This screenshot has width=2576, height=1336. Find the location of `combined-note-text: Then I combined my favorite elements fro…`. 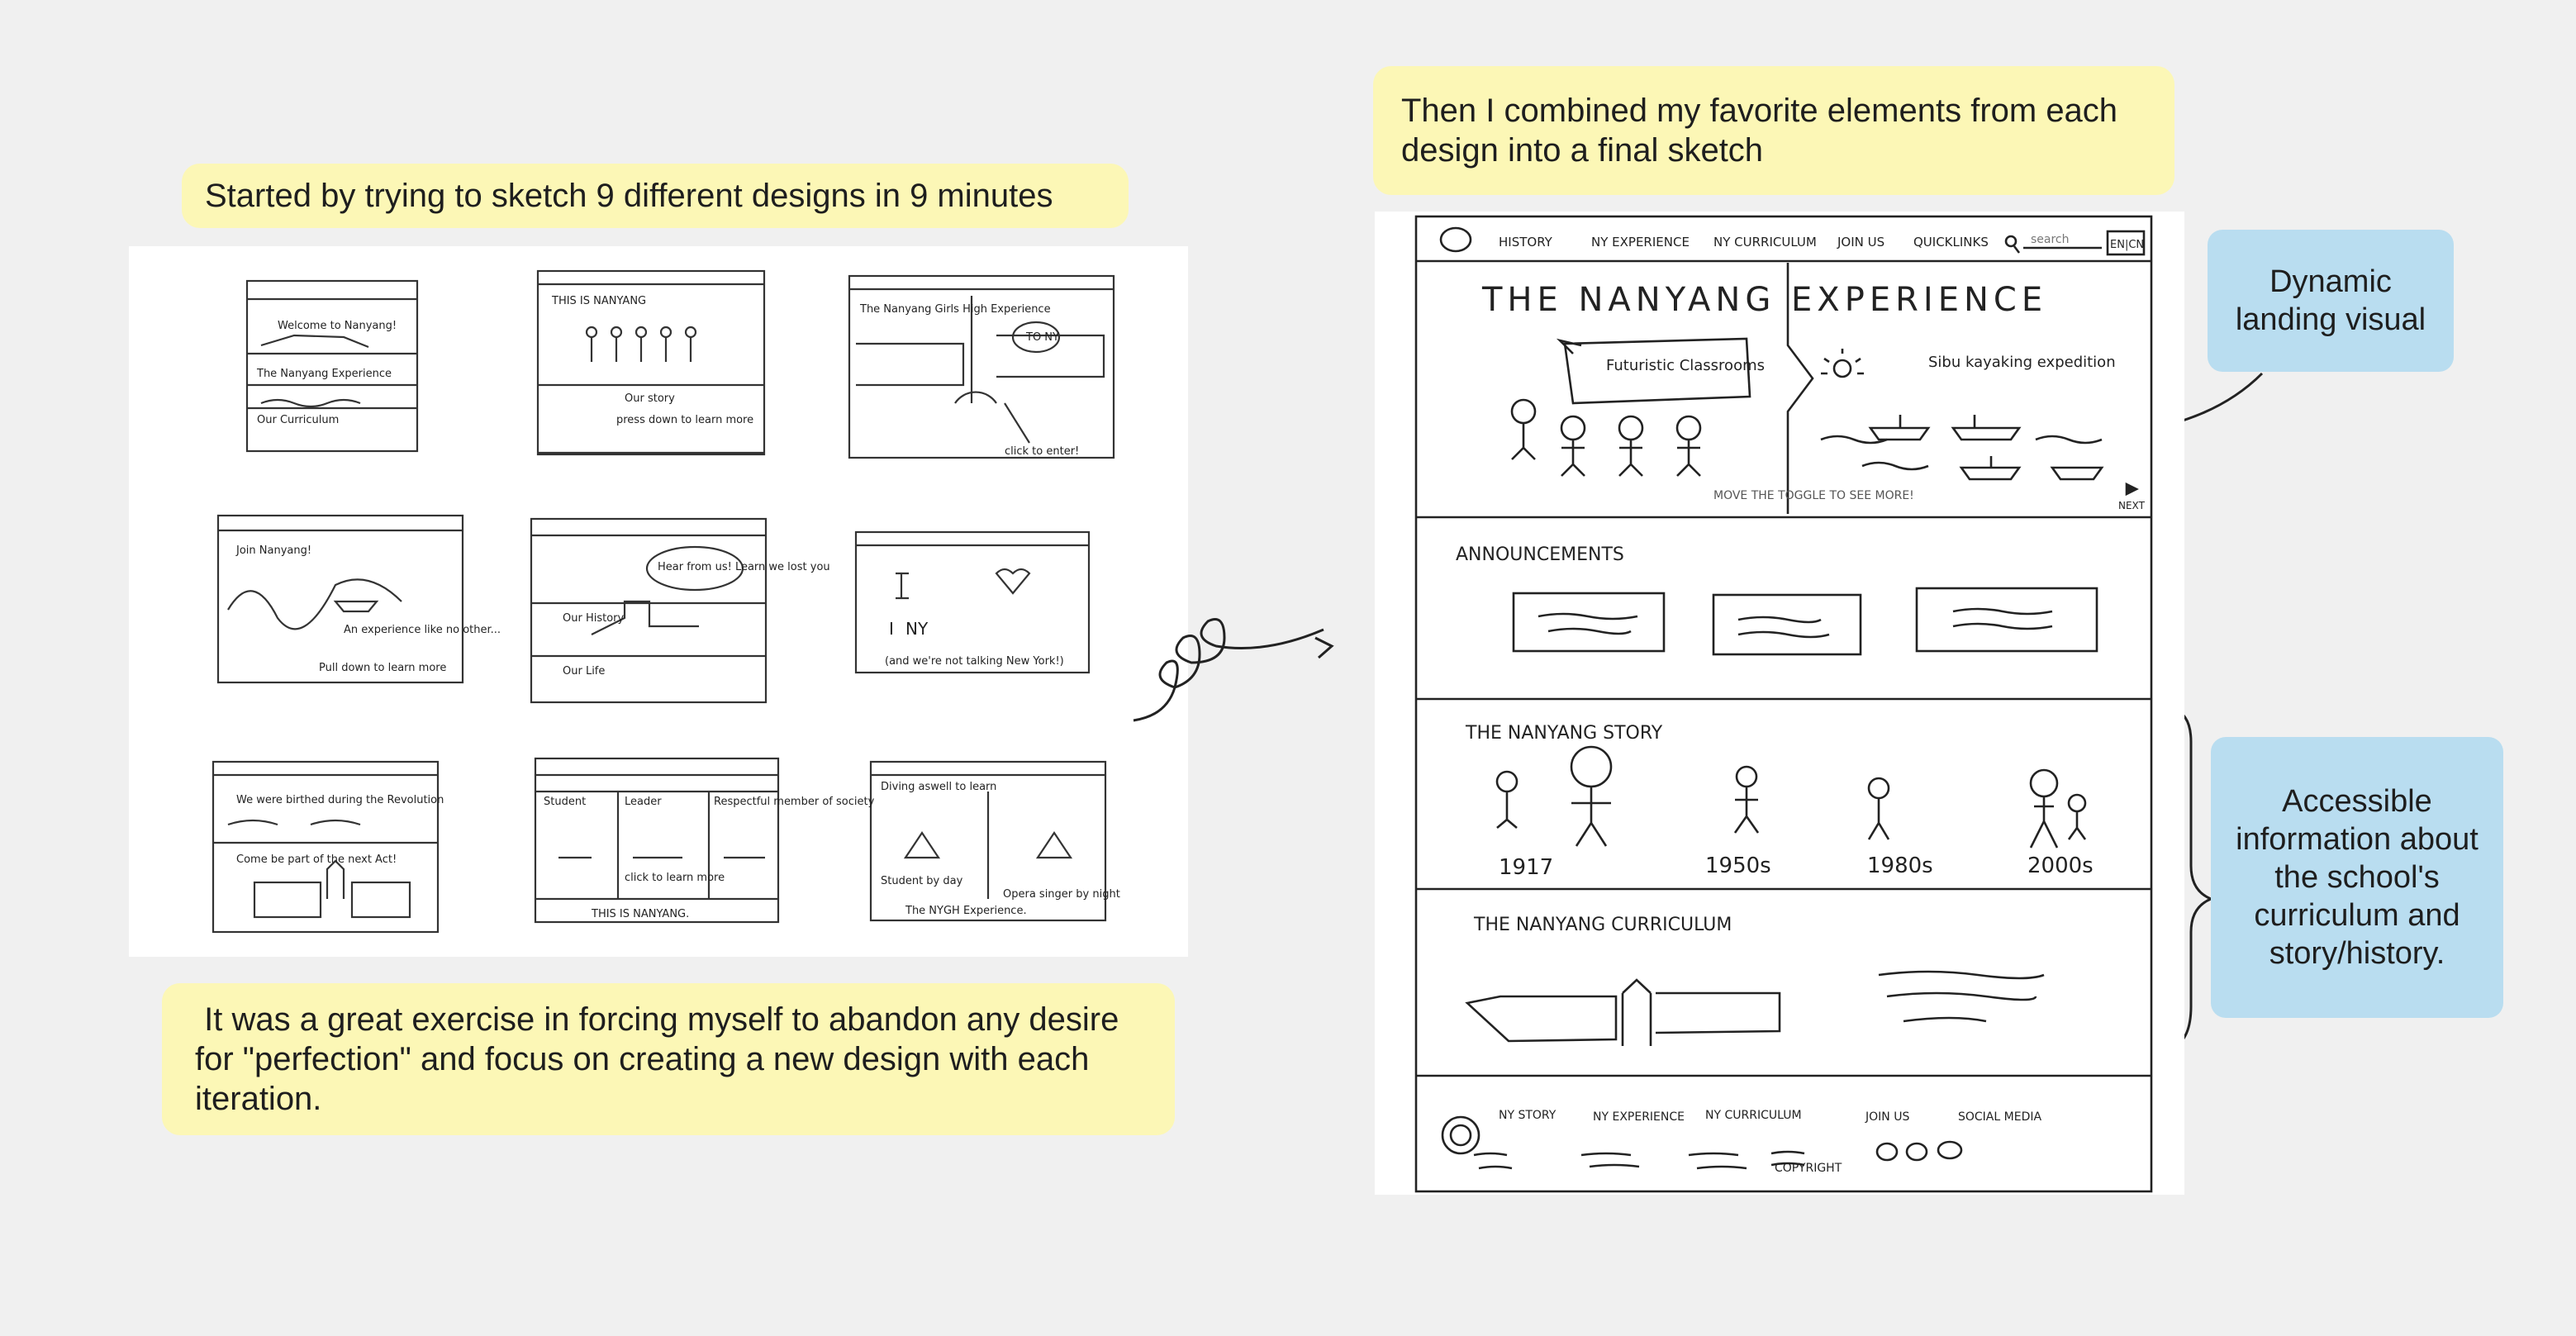

combined-note-text: Then I combined my favorite elements fro… is located at coordinates (1759, 131).